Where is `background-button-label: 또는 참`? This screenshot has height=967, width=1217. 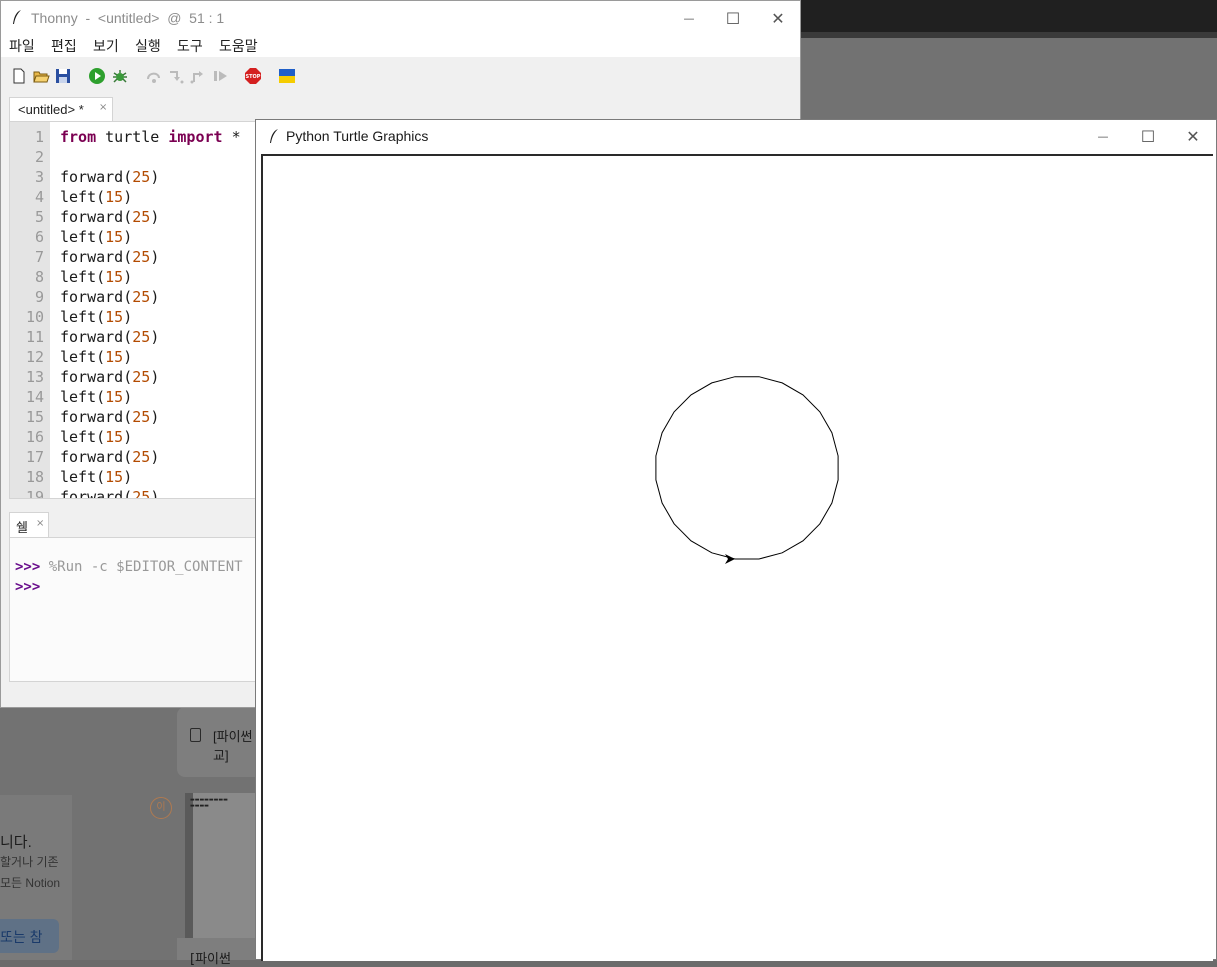 background-button-label: 또는 참 is located at coordinates (21, 937).